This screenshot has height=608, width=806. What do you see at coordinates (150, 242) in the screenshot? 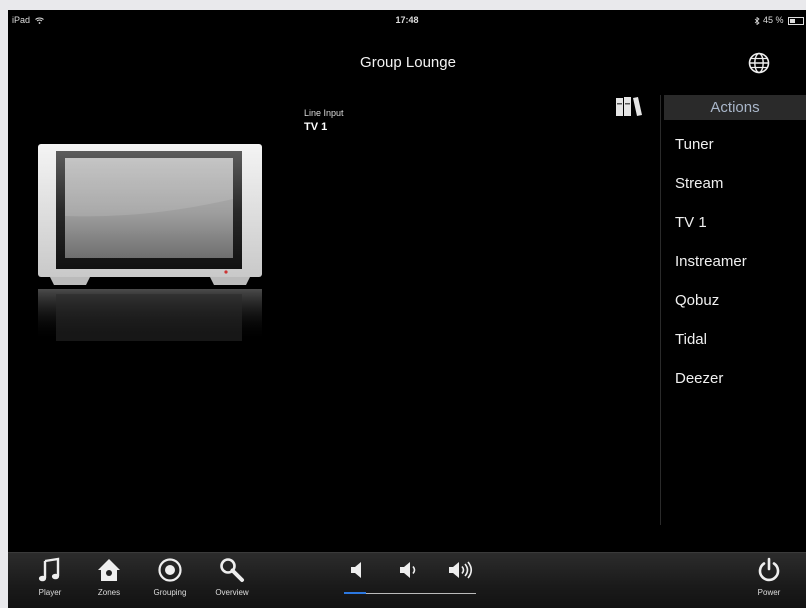
I see `tv-image` at bounding box center [150, 242].